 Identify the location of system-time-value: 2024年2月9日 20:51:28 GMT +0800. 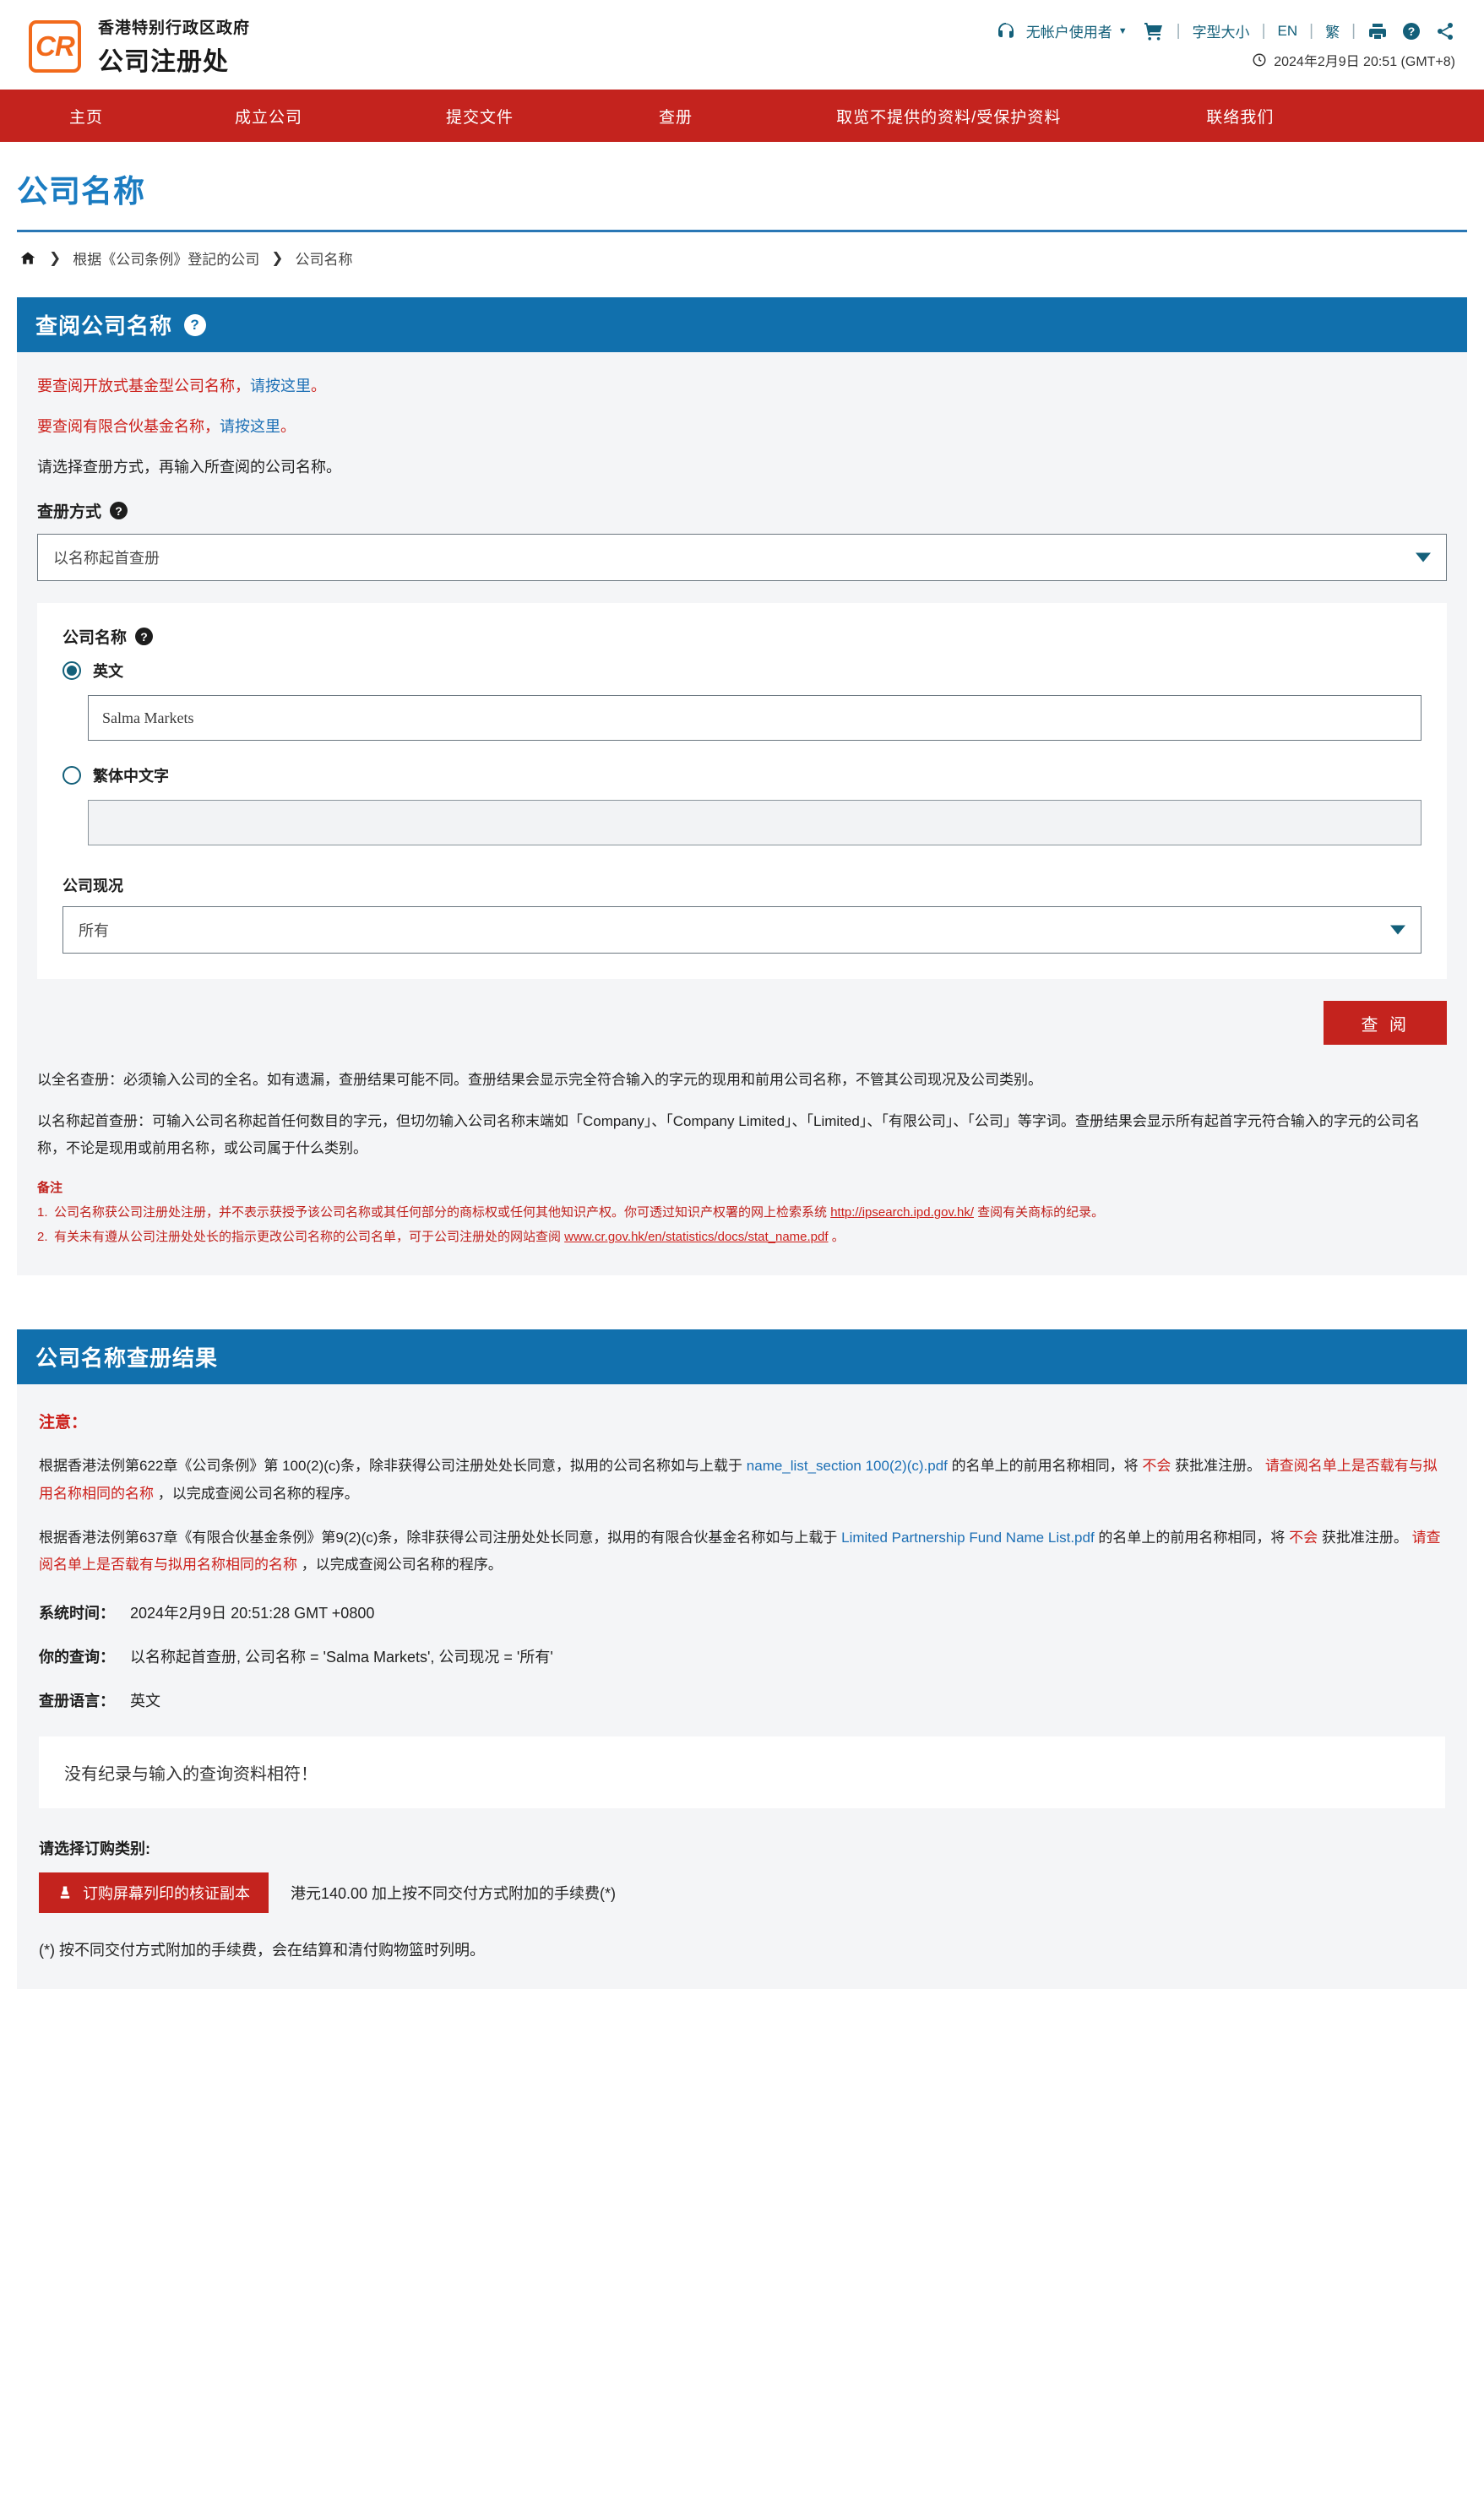
(252, 1613).